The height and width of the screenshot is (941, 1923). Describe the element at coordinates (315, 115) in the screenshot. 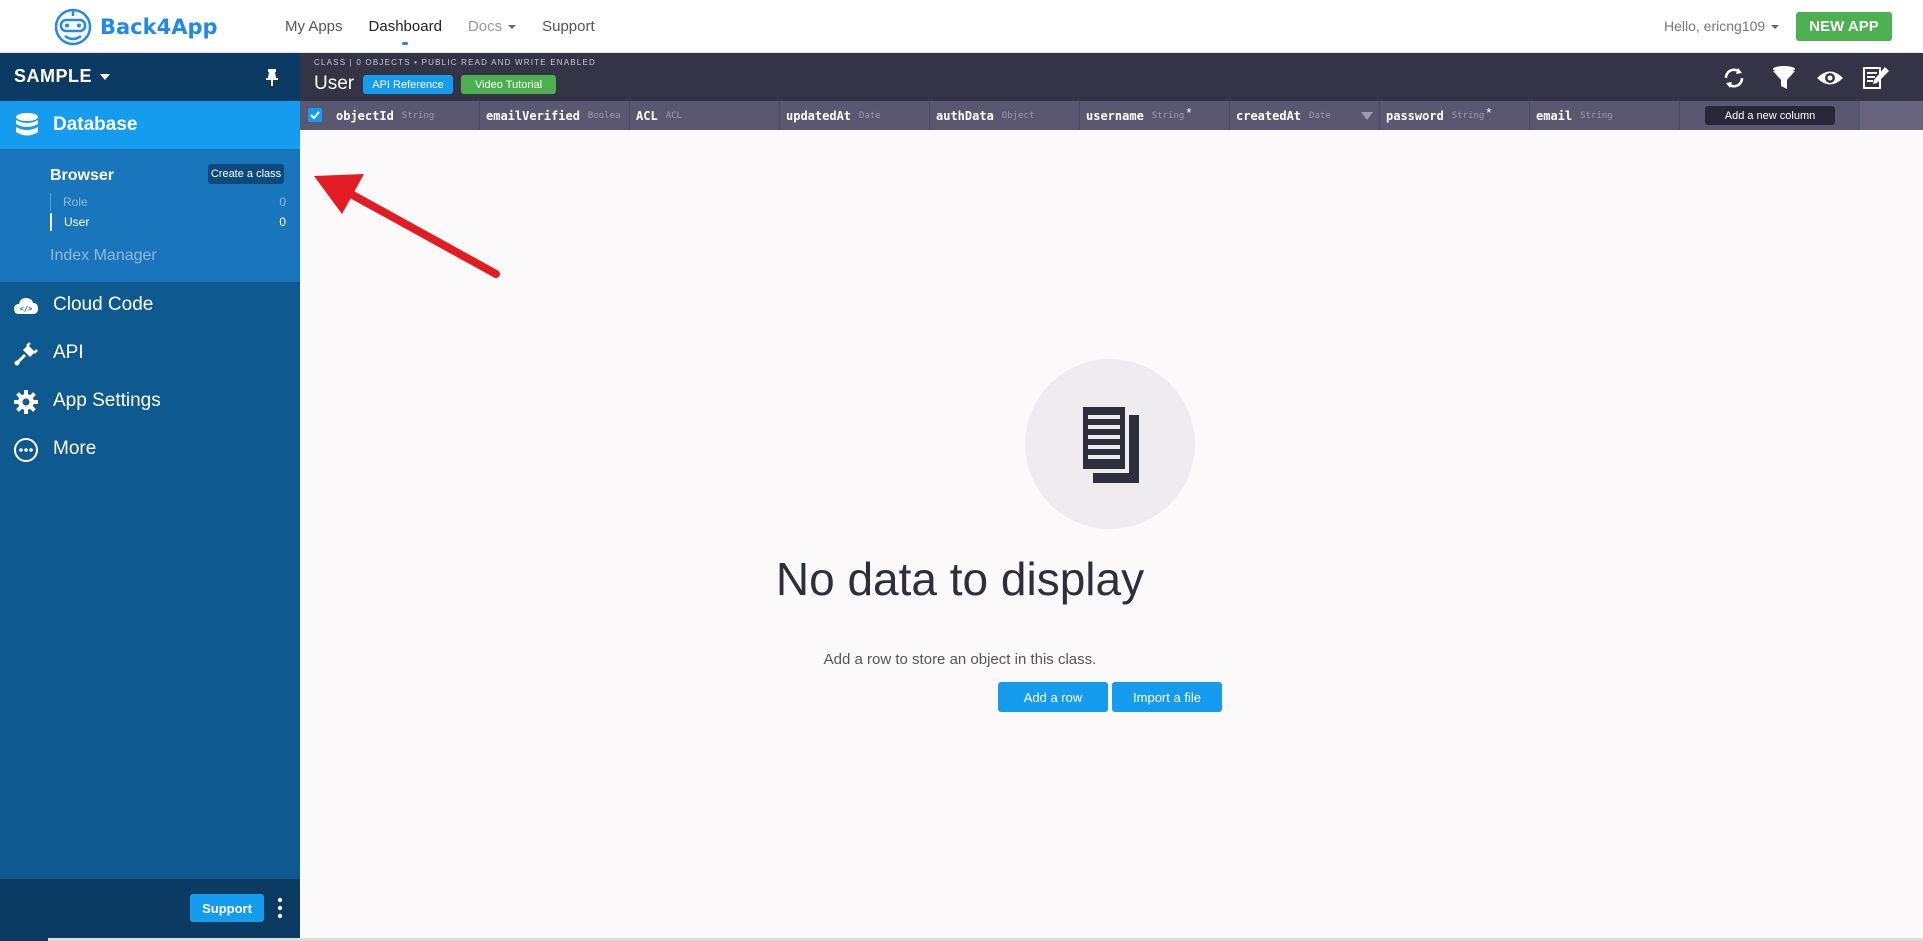

I see `select-all-checkbox` at that location.